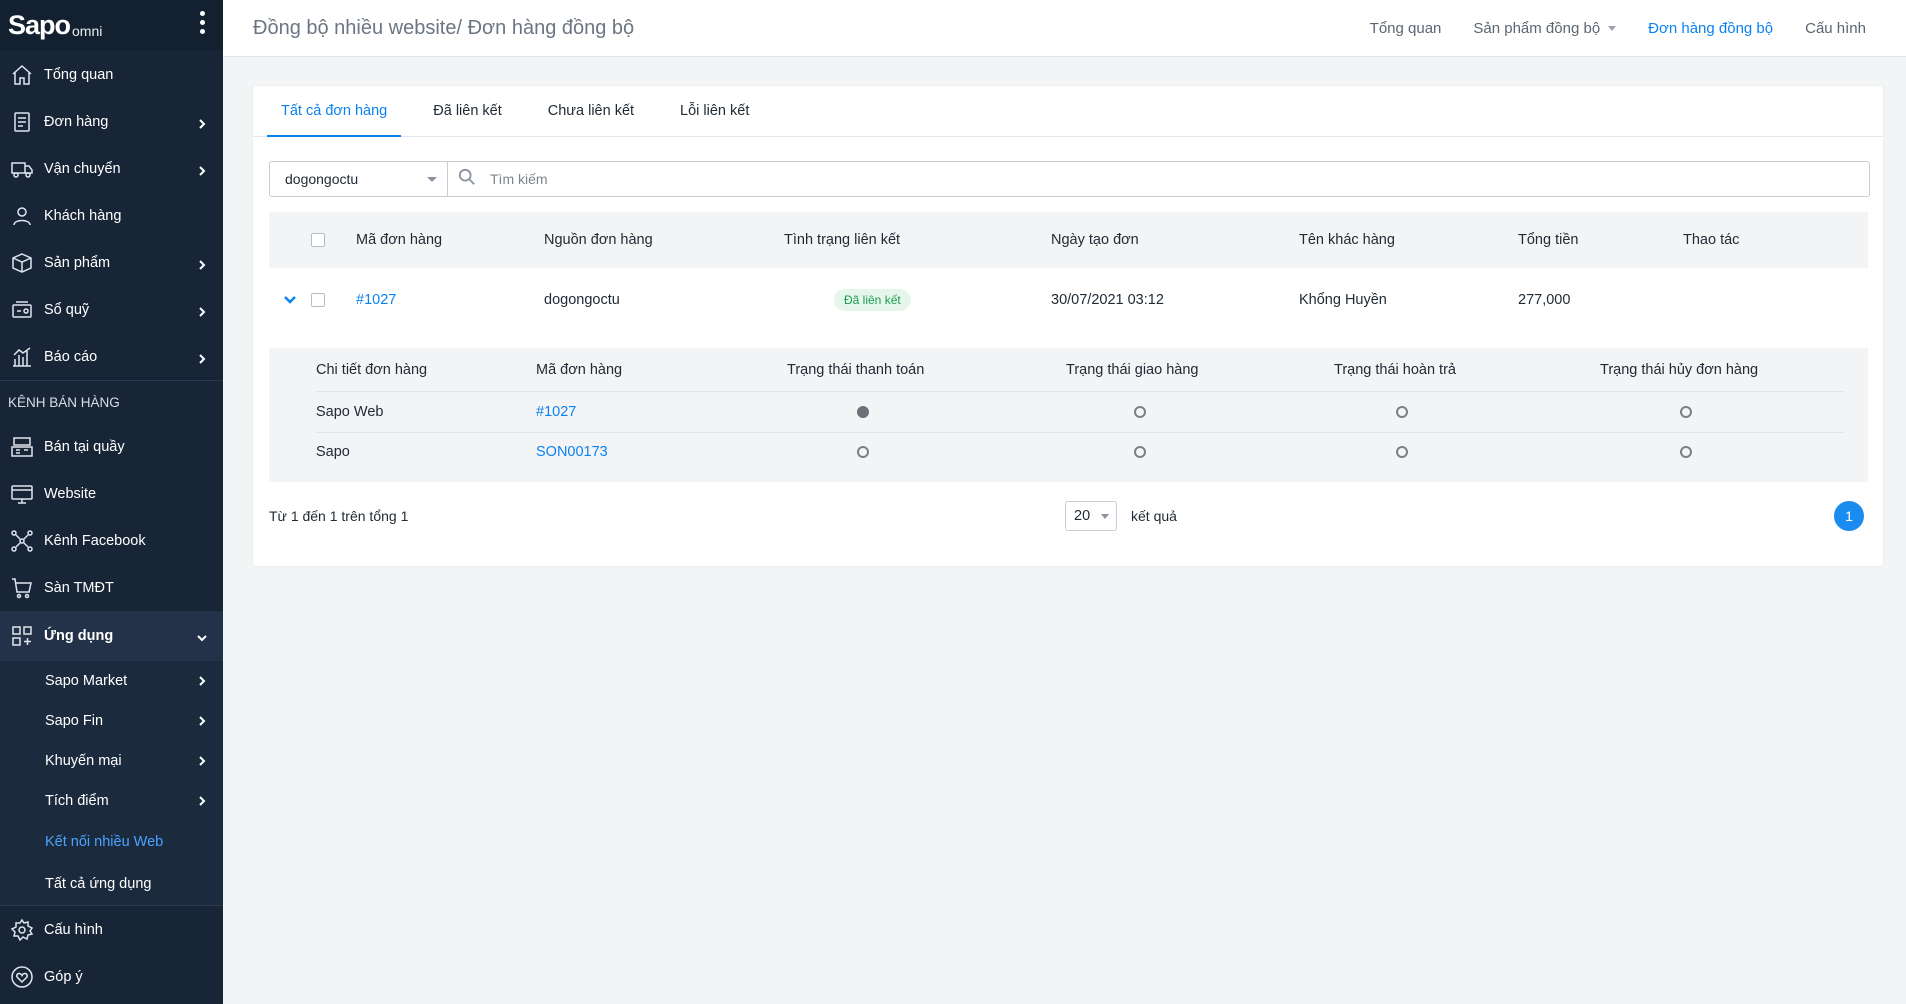 The width and height of the screenshot is (1906, 1004). I want to click on store-select: dogongoctu, so click(359, 179).